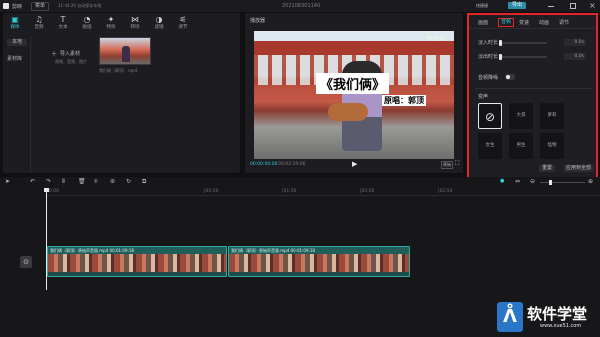 This screenshot has width=600, height=337. What do you see at coordinates (354, 48) in the screenshot?
I see `pavilion-roof` at bounding box center [354, 48].